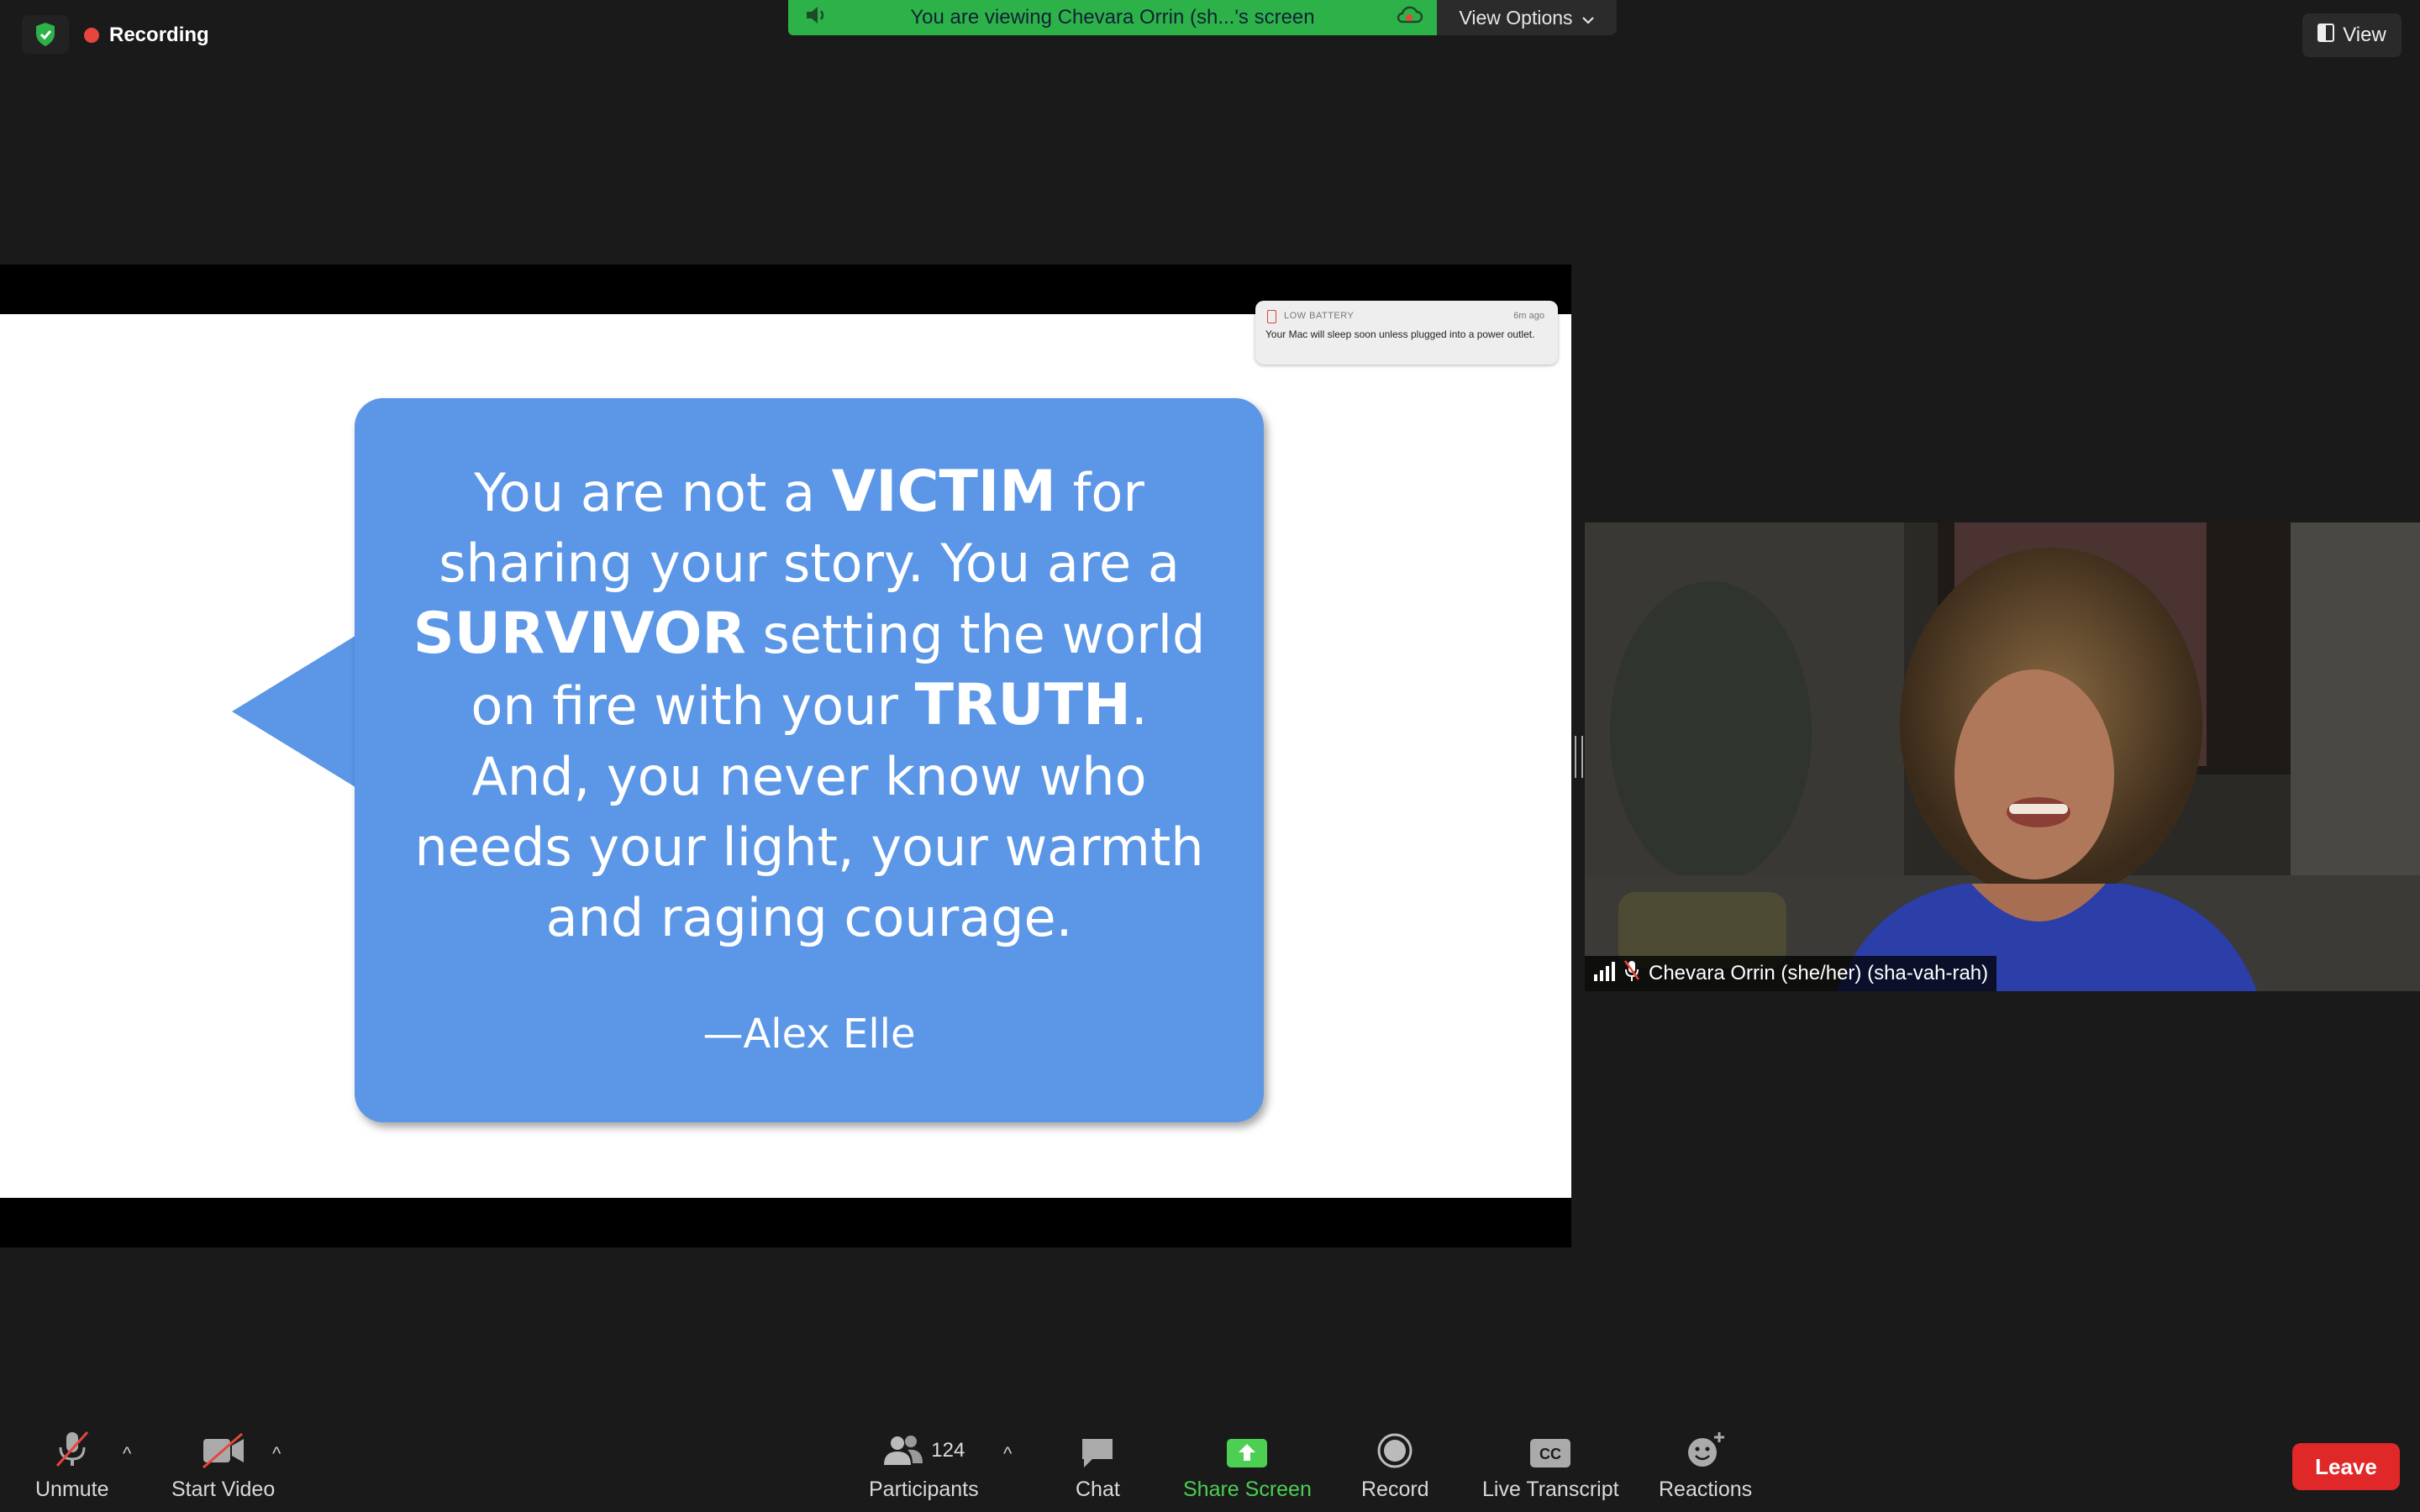  I want to click on participants-options-caret-icon: ^, so click(1007, 1454).